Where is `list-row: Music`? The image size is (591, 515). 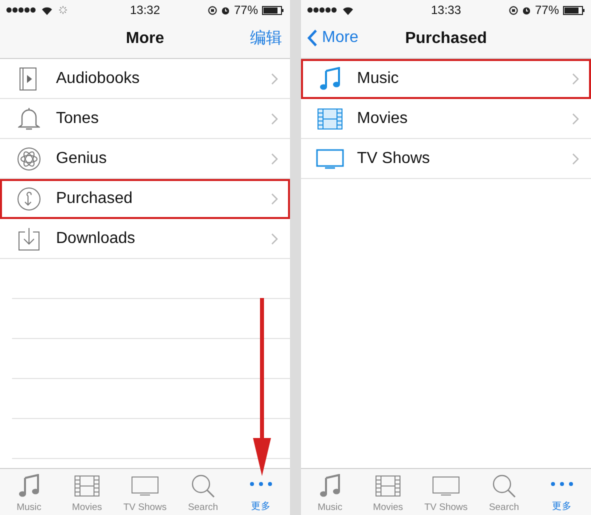 list-row: Music is located at coordinates (446, 79).